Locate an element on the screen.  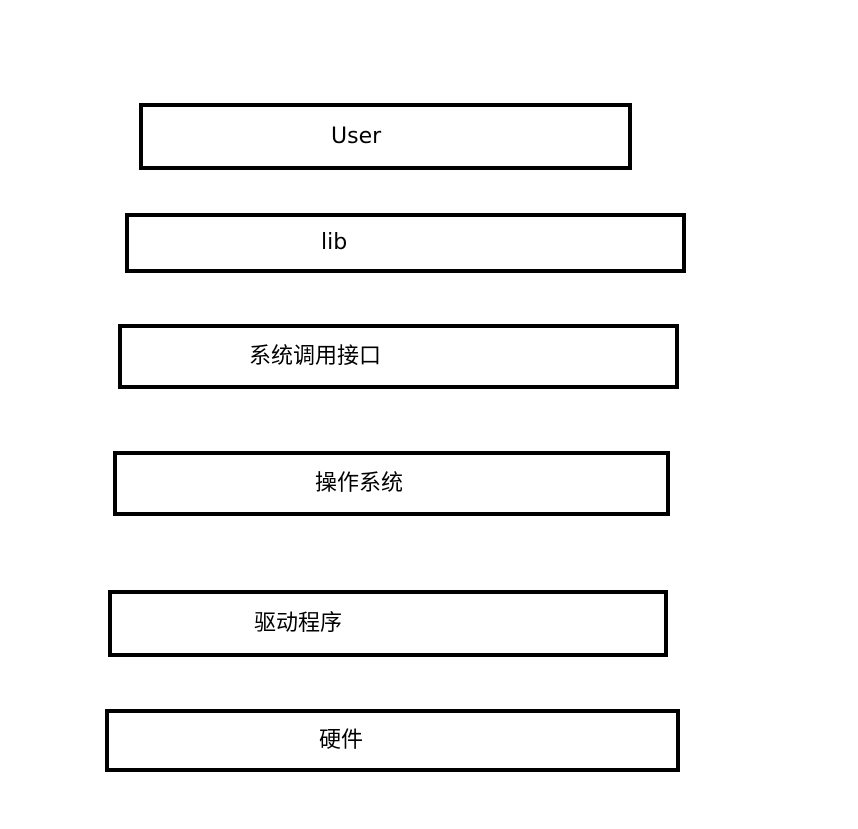
layer-box-syscall-interface: 系统调用接口 is located at coordinates (398, 356).